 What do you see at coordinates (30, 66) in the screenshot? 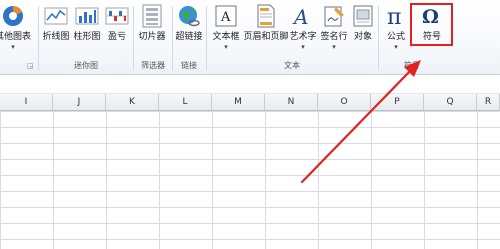
I see `dialog-launcher-icon: ◲` at bounding box center [30, 66].